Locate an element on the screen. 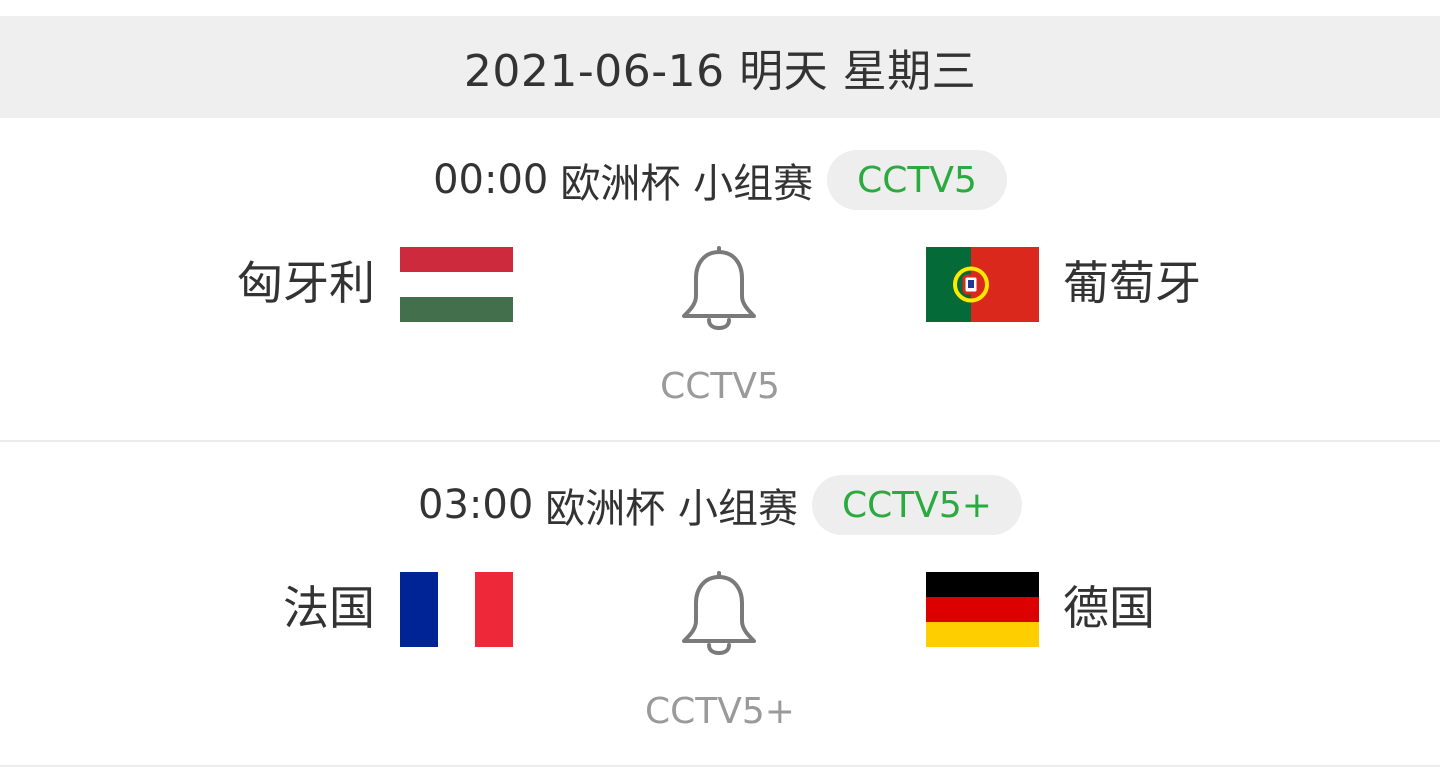 This screenshot has height=775, width=1440. hungary-flag is located at coordinates (456, 284).